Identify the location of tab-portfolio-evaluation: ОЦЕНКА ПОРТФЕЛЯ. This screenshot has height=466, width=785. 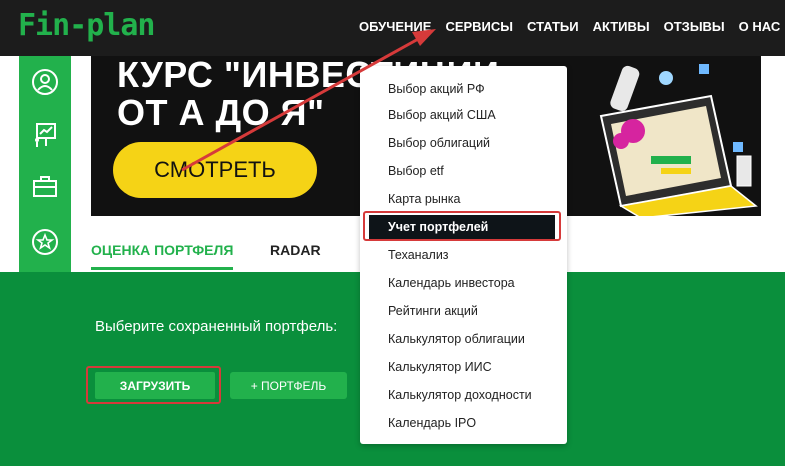
(162, 256).